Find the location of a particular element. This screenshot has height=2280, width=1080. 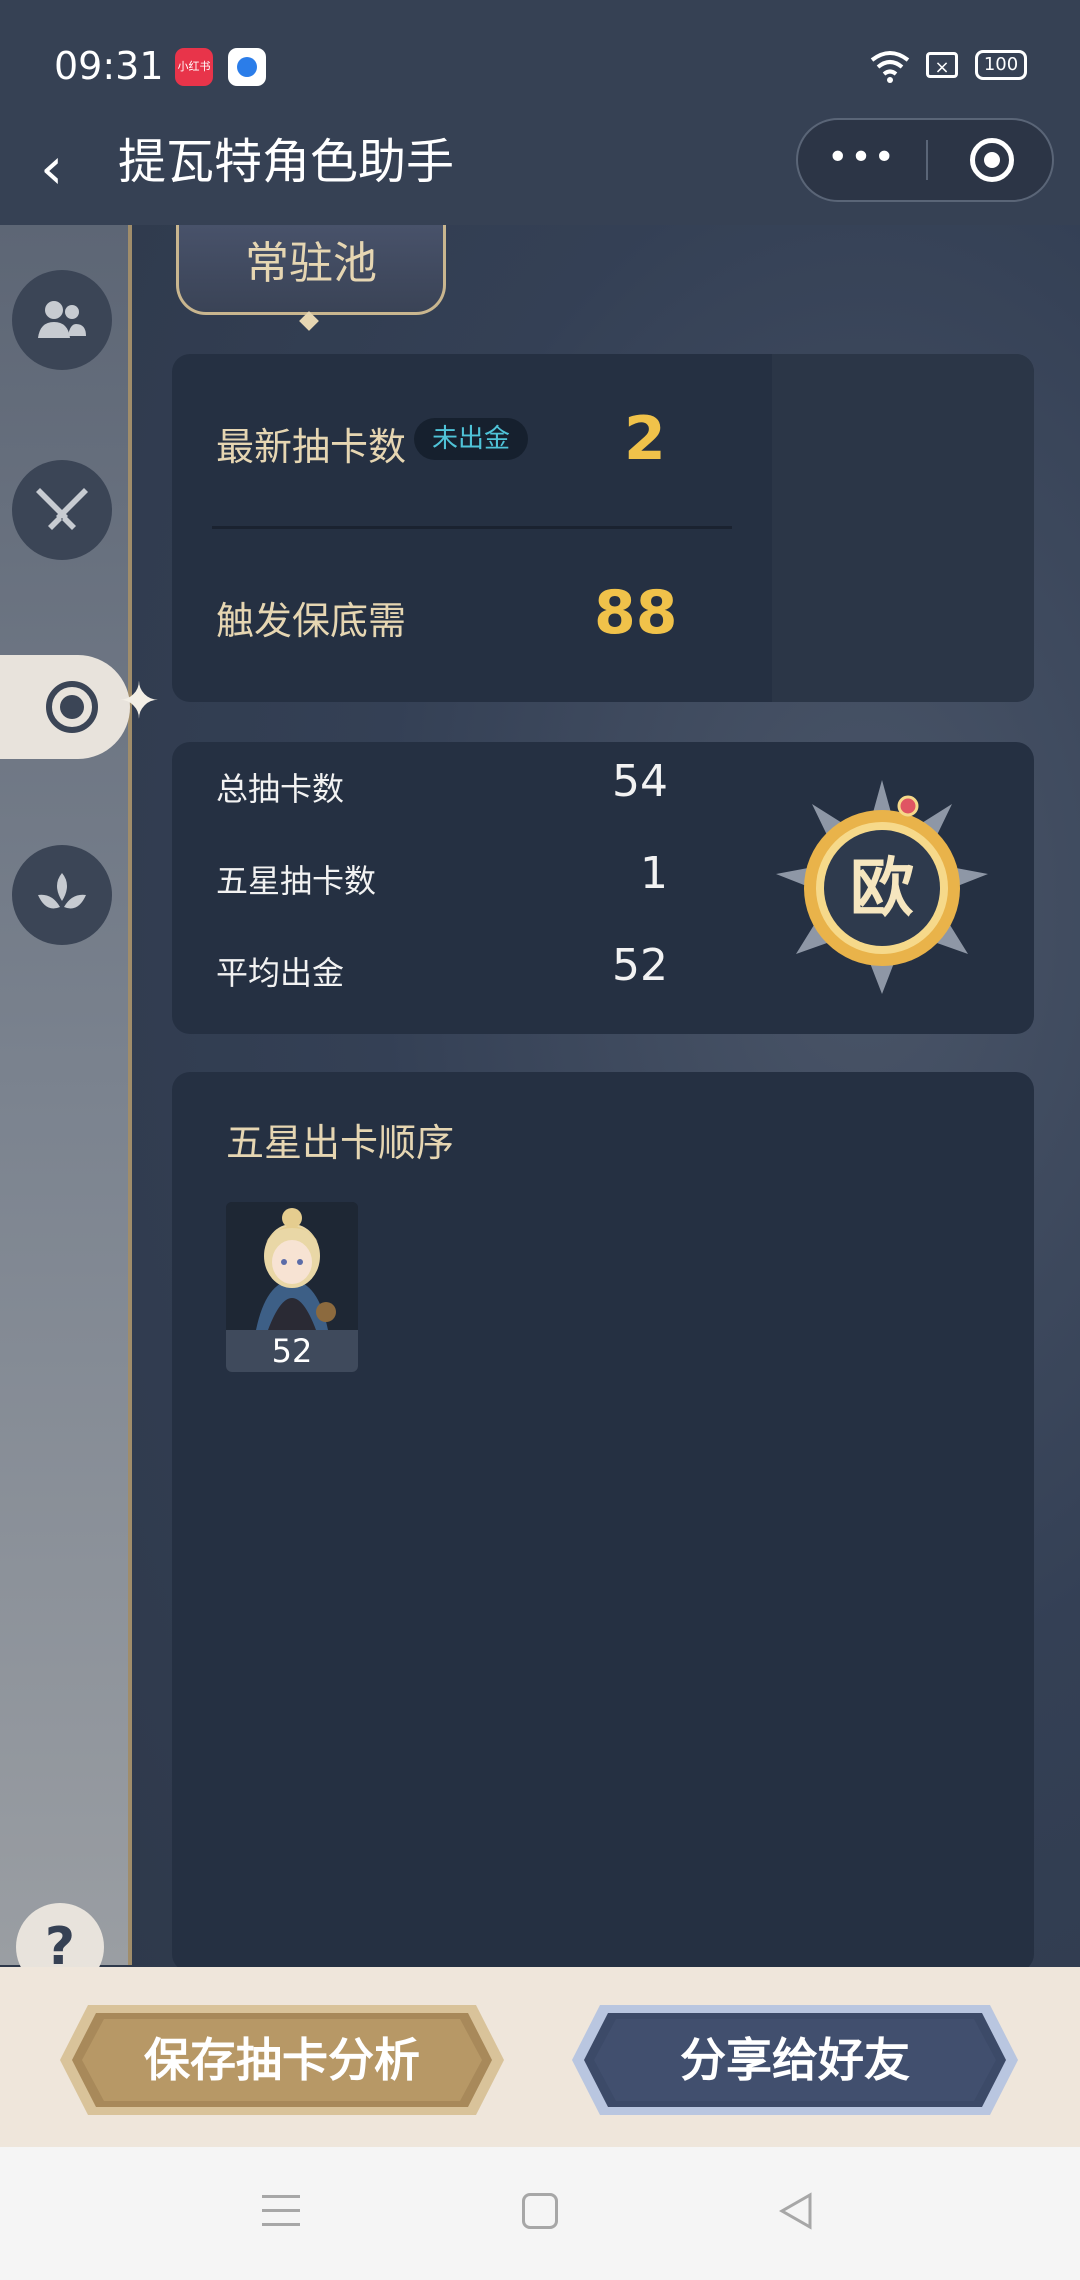

users-icon is located at coordinates (62, 319).